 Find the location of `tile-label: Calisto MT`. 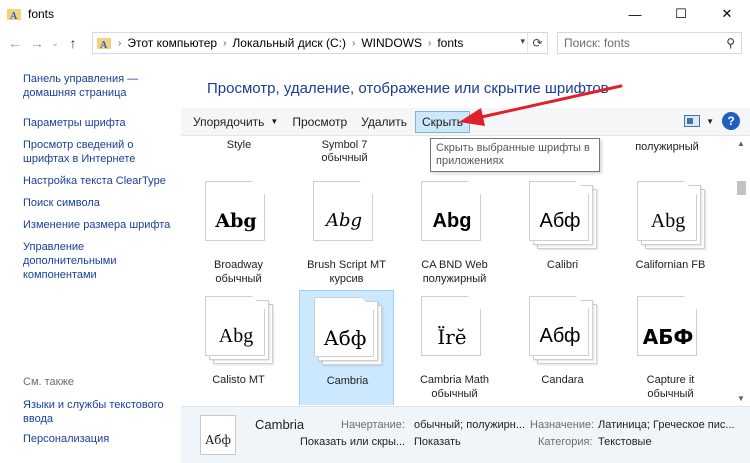

tile-label: Calisto MT is located at coordinates (238, 380).